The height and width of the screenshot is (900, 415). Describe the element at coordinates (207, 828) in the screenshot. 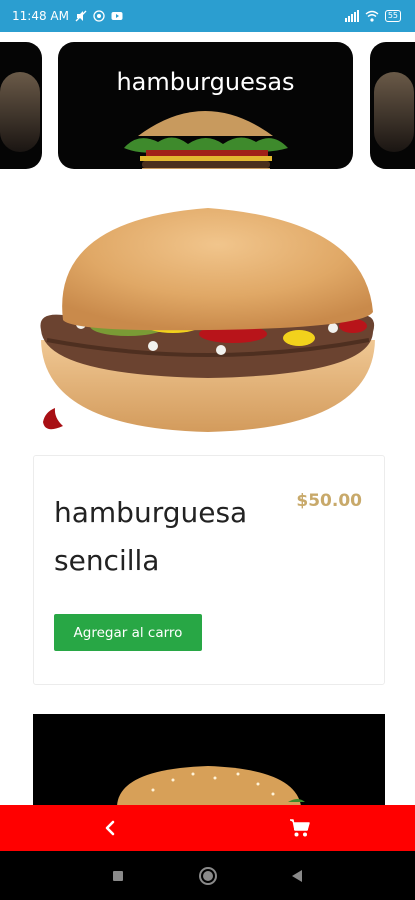

I see `bottom-action-bar` at that location.